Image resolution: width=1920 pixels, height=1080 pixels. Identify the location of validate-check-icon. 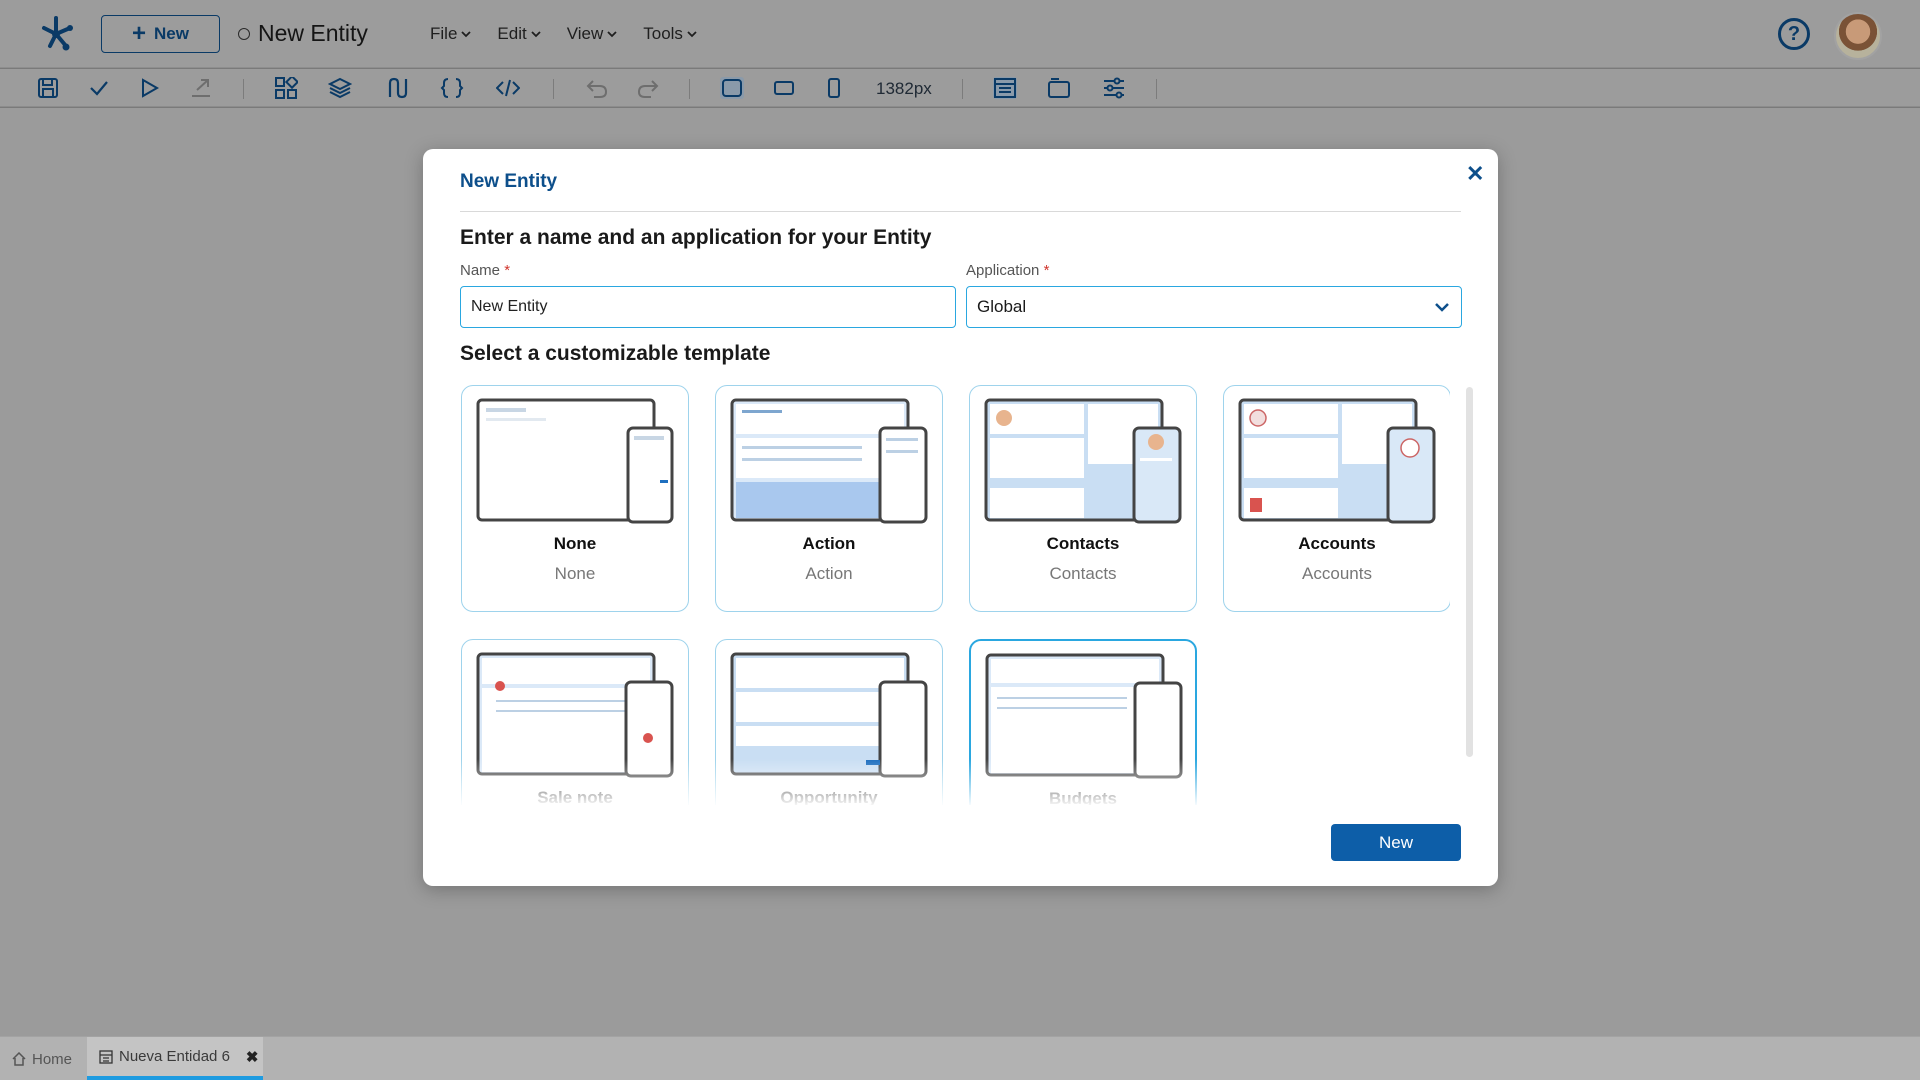
(99, 88).